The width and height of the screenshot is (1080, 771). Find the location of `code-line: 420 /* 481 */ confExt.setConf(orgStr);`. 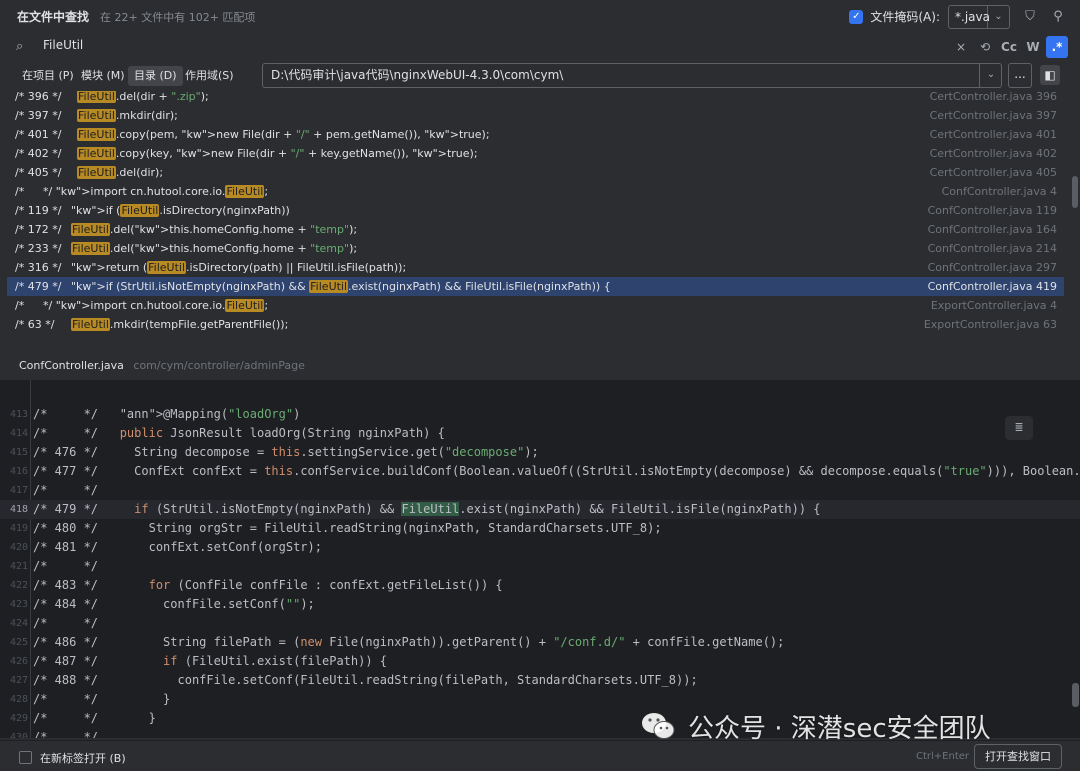

code-line: 420 /* 481 */ confExt.setConf(orgStr); is located at coordinates (540, 547).